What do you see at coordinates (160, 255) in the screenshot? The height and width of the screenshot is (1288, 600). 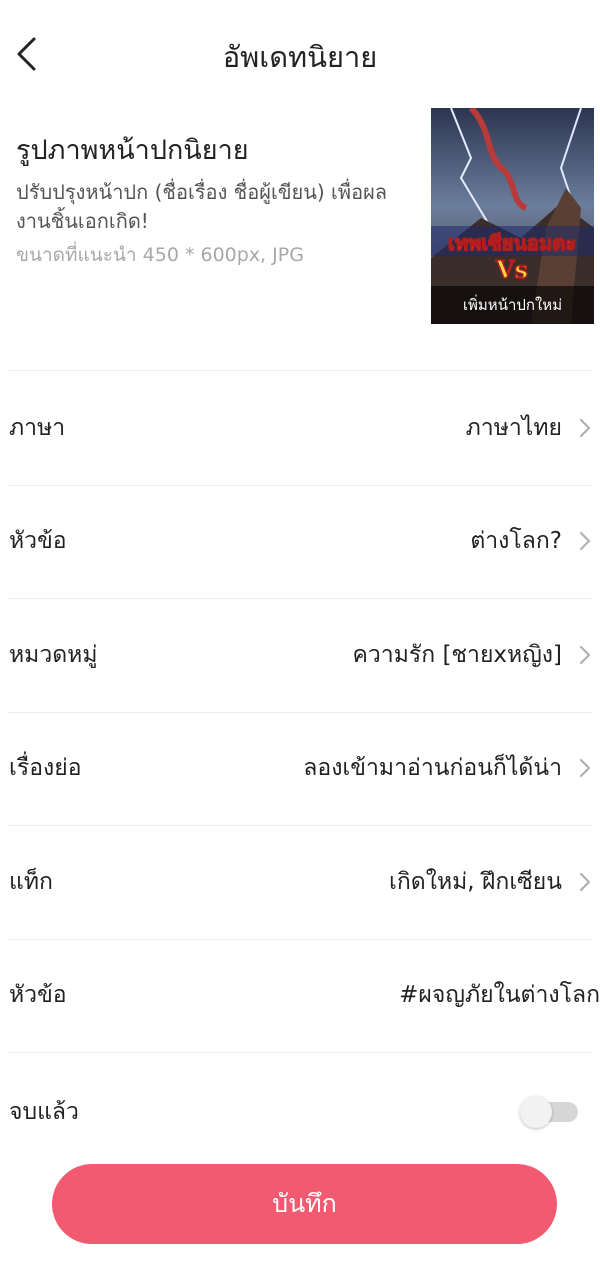 I see `cover-size-hint: ขนาดที่แนะนำ 450 * 600px, JPG` at bounding box center [160, 255].